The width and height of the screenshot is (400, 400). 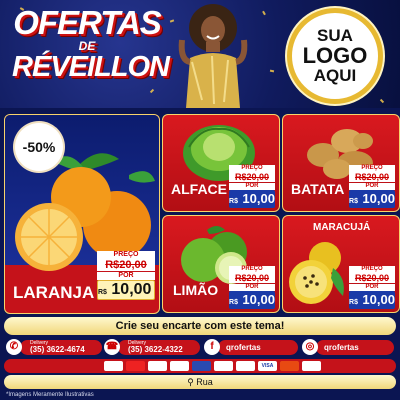 What do you see at coordinates (221, 163) in the screenshot?
I see `product-card-alface: ALFACE PREÇO R$20,00 POR R$ 10,00` at bounding box center [221, 163].